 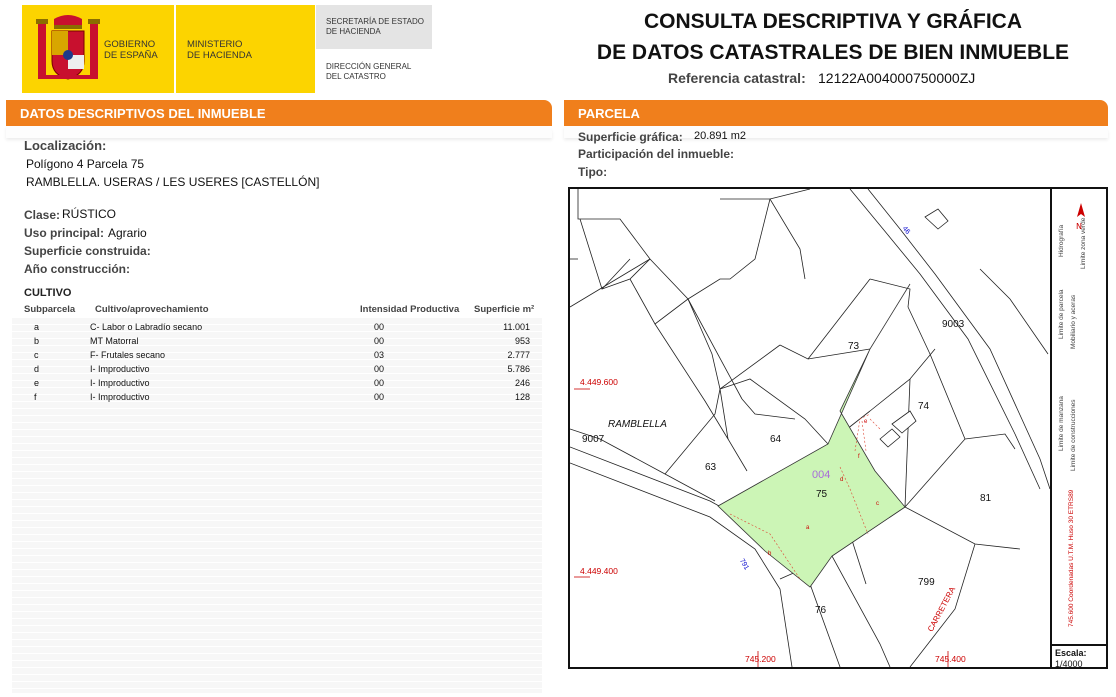 What do you see at coordinates (280, 357) in the screenshot?
I see `table-row: c F- Frutales secano 03 2.777` at bounding box center [280, 357].